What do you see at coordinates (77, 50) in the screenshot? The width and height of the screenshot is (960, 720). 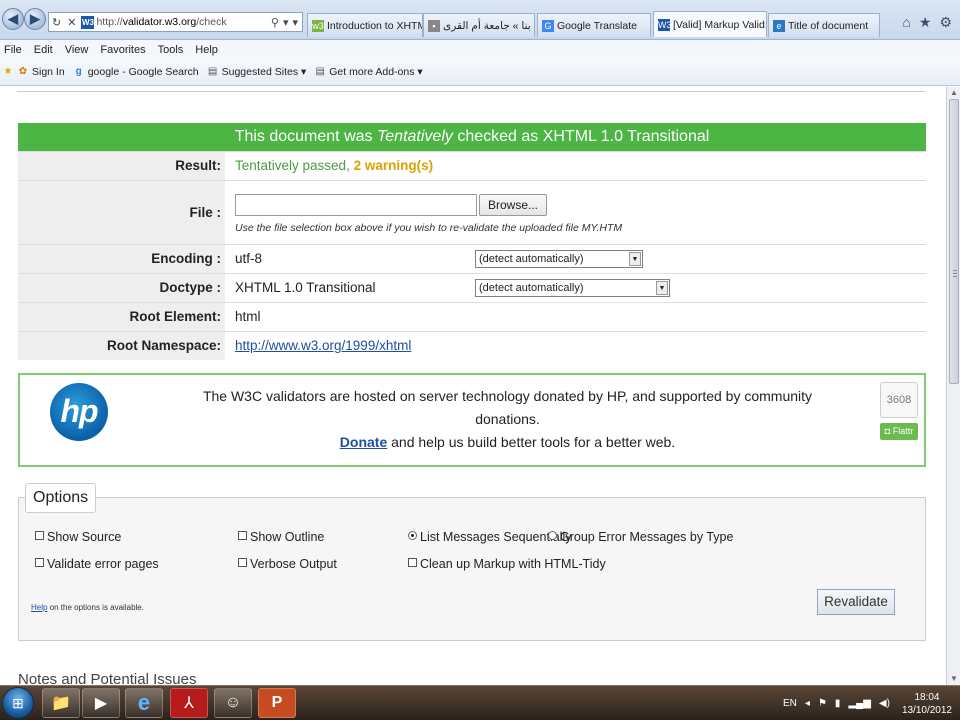 I see `menu-view: View` at bounding box center [77, 50].